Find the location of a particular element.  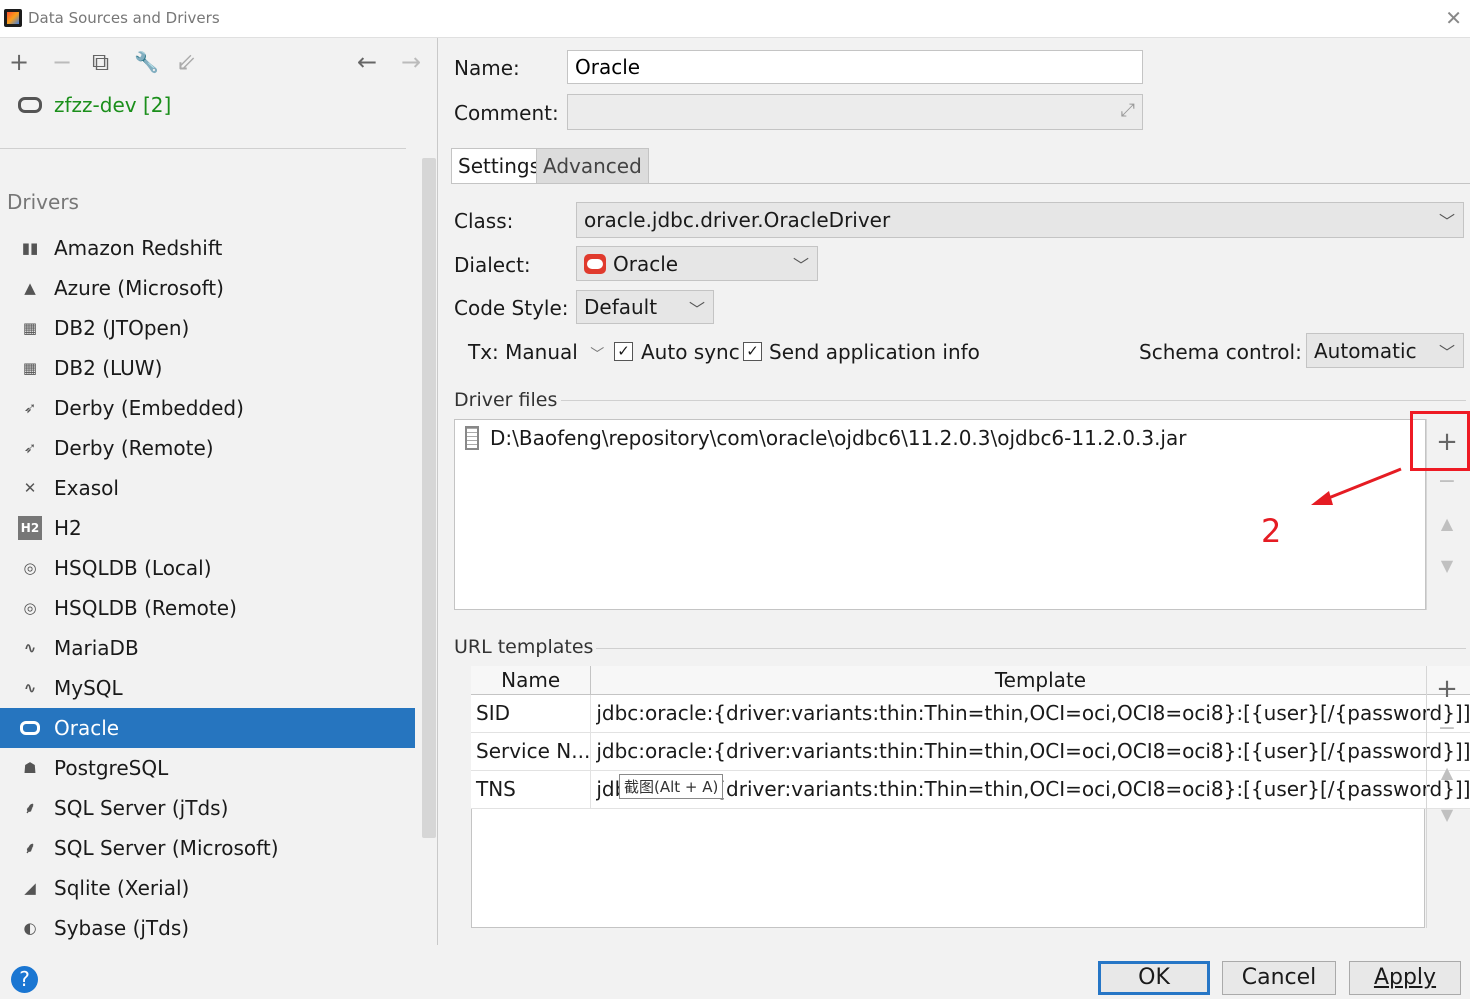

close-icon: ✕ is located at coordinates (1453, 18).